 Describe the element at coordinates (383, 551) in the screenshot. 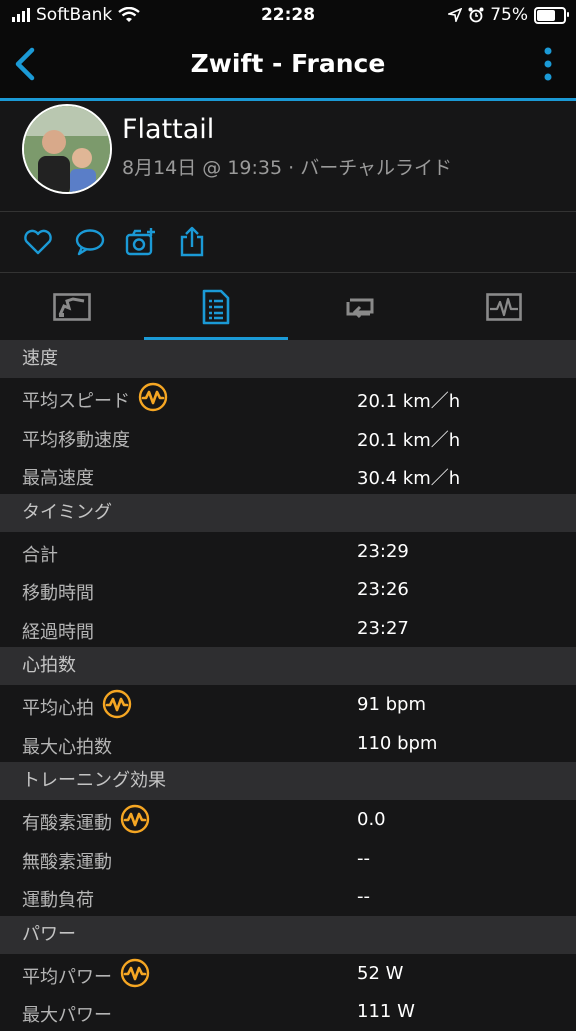

I see `stat-value: 23:29` at that location.